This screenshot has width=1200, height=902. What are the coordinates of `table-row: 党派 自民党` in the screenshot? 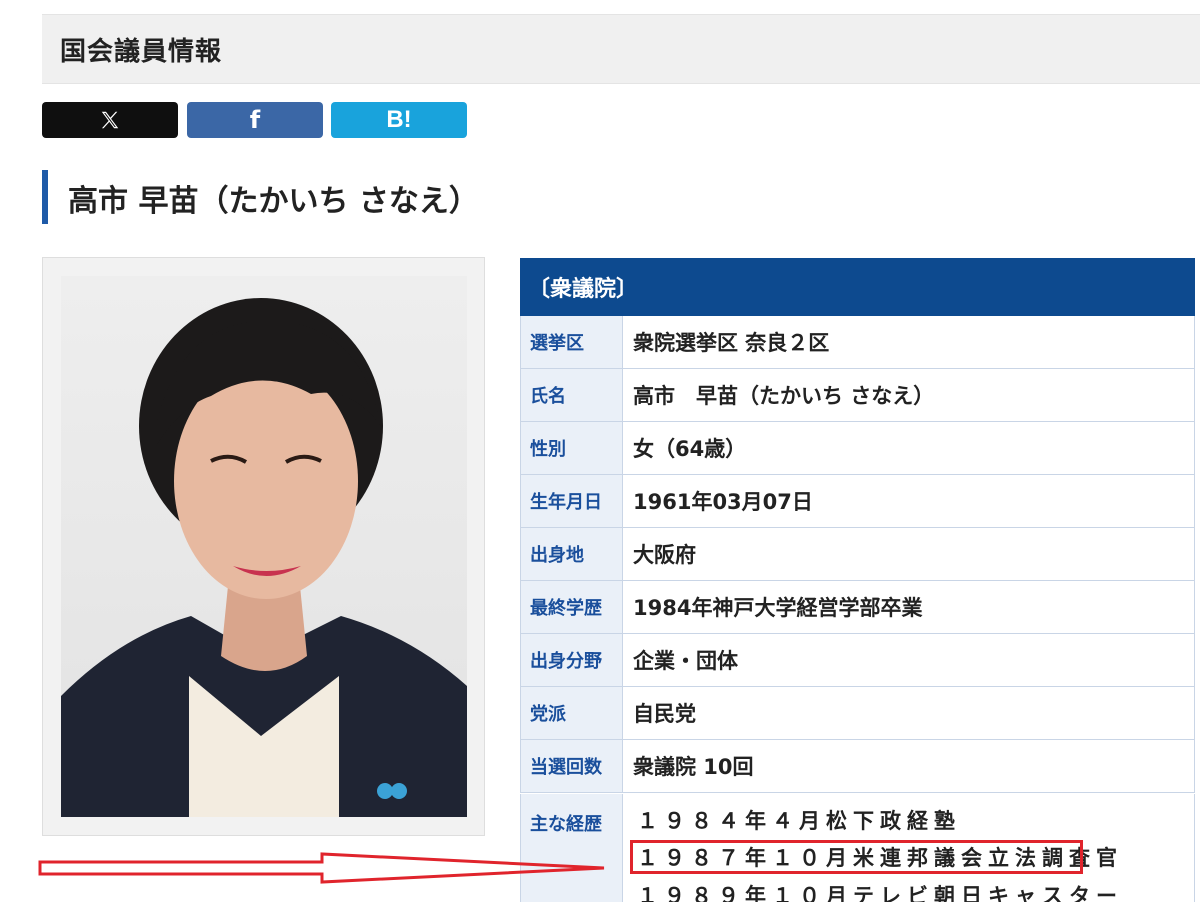 It's located at (857, 713).